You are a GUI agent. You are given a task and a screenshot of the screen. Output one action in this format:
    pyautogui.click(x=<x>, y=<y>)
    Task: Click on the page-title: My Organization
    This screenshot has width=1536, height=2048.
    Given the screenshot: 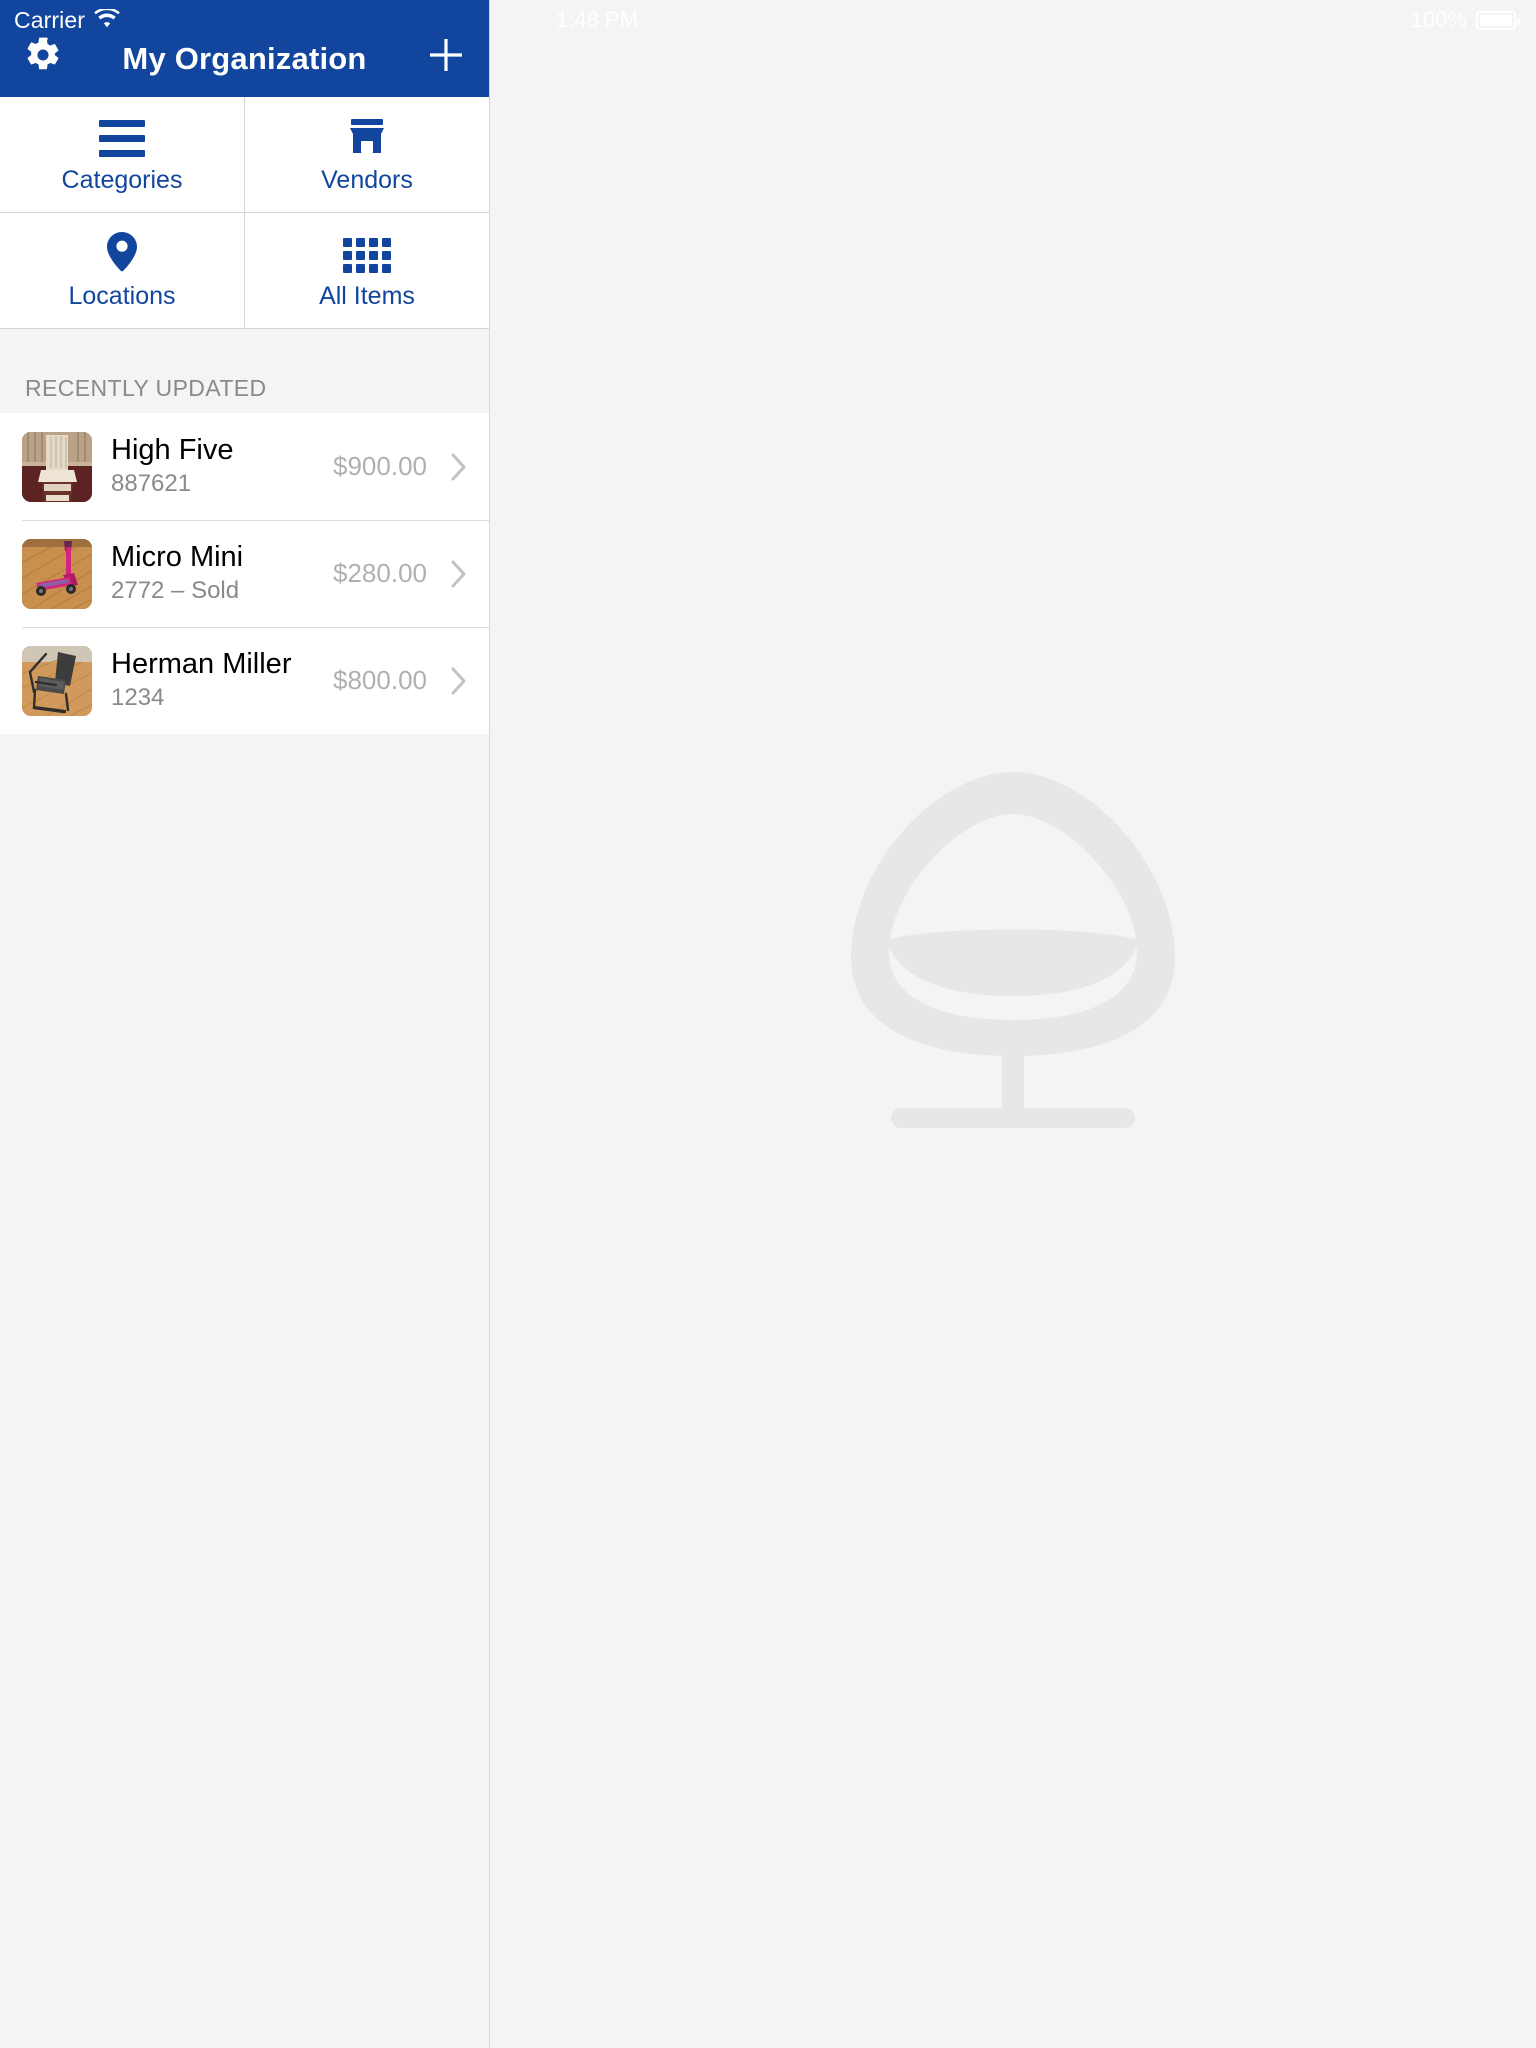 What is the action you would take?
    pyautogui.click(x=244, y=58)
    